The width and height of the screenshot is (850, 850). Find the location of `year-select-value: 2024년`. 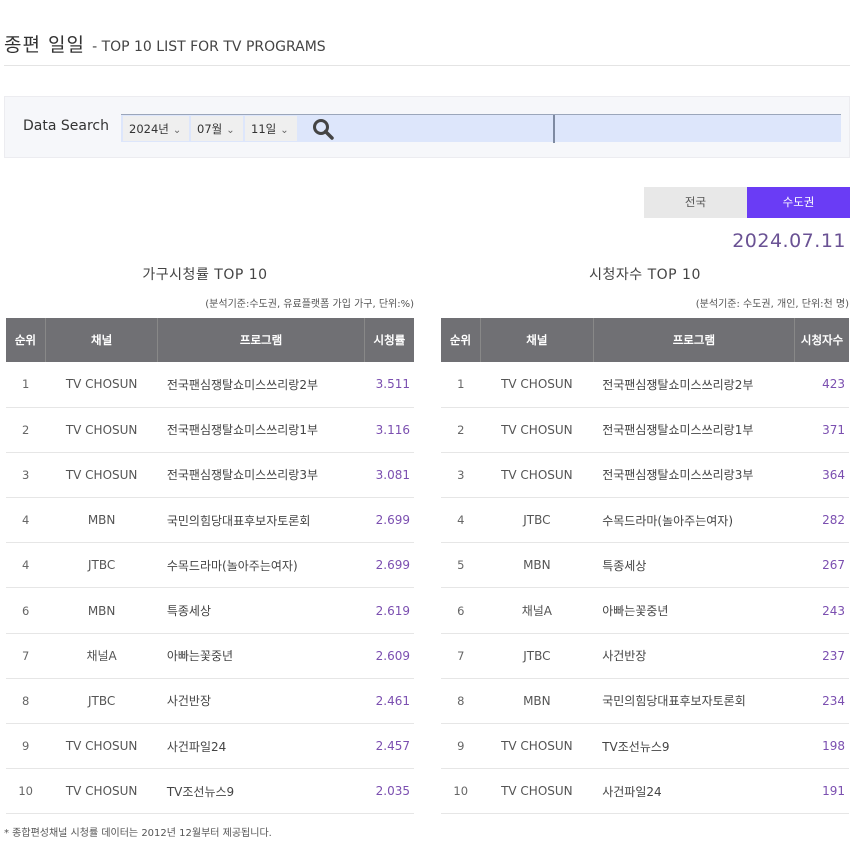

year-select-value: 2024년 is located at coordinates (149, 129).